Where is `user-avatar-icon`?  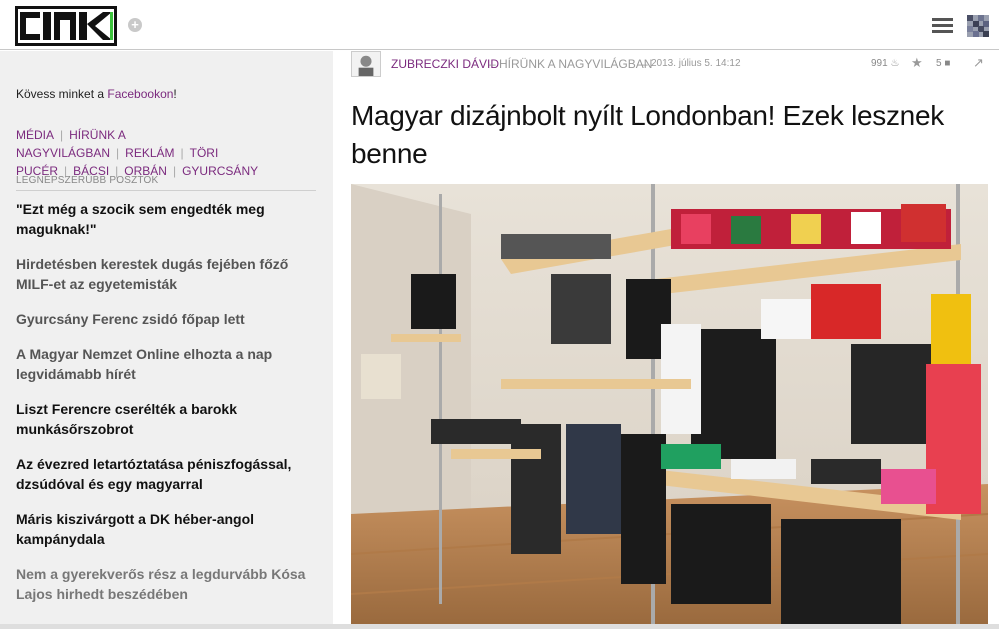
user-avatar-icon is located at coordinates (978, 26).